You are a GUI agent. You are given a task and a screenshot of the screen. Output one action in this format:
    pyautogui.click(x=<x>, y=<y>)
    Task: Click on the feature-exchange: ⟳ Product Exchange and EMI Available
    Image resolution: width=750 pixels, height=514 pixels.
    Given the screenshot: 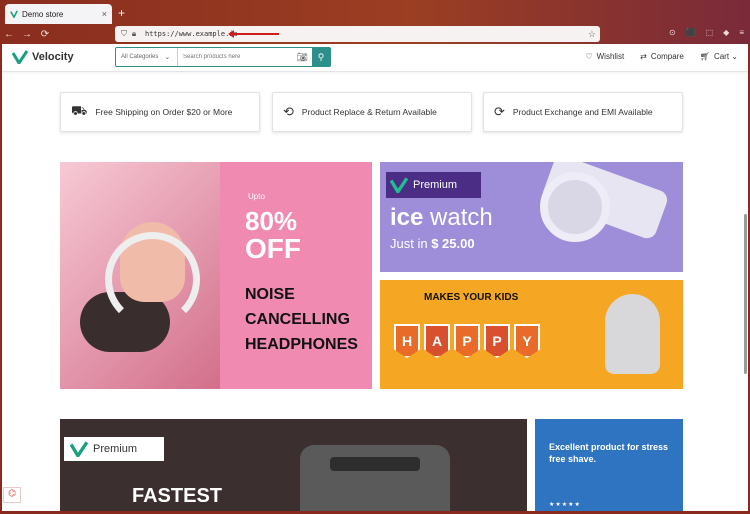 What is the action you would take?
    pyautogui.click(x=583, y=112)
    